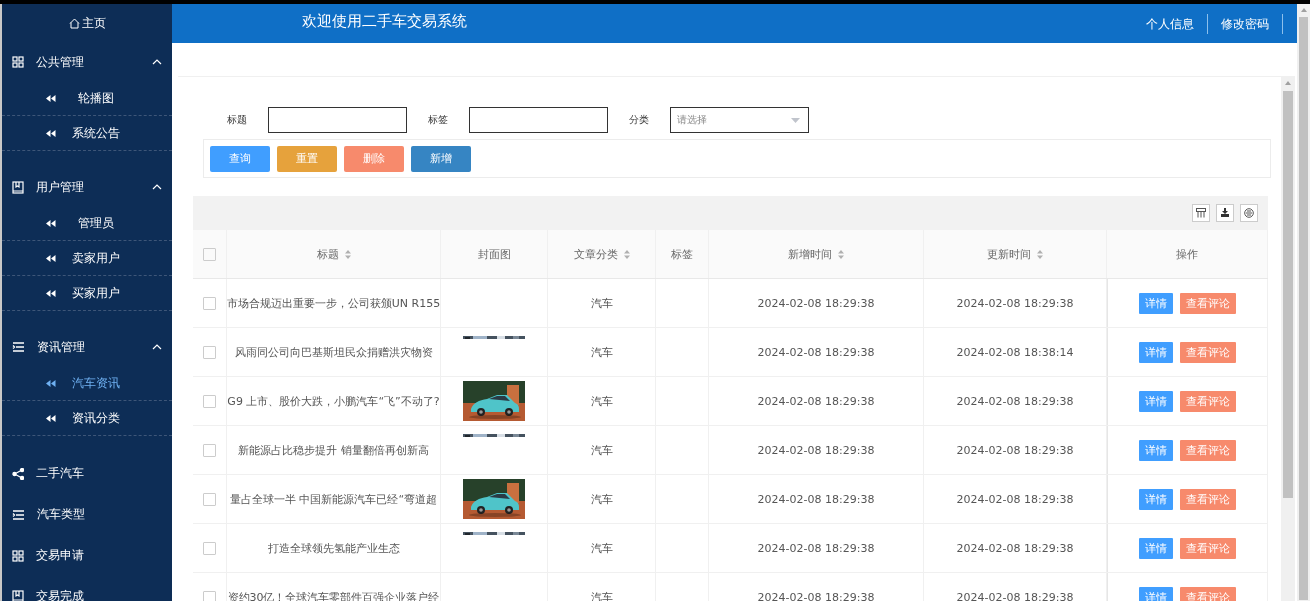 This screenshot has height=601, width=1310. I want to click on action-button: 新增, so click(441, 158).